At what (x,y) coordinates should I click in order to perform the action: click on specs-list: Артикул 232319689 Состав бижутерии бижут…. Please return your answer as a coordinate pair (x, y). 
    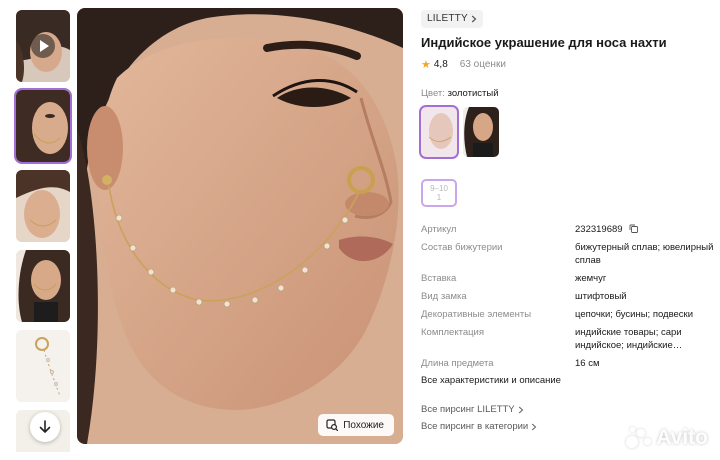
    Looking at the image, I should click on (569, 304).